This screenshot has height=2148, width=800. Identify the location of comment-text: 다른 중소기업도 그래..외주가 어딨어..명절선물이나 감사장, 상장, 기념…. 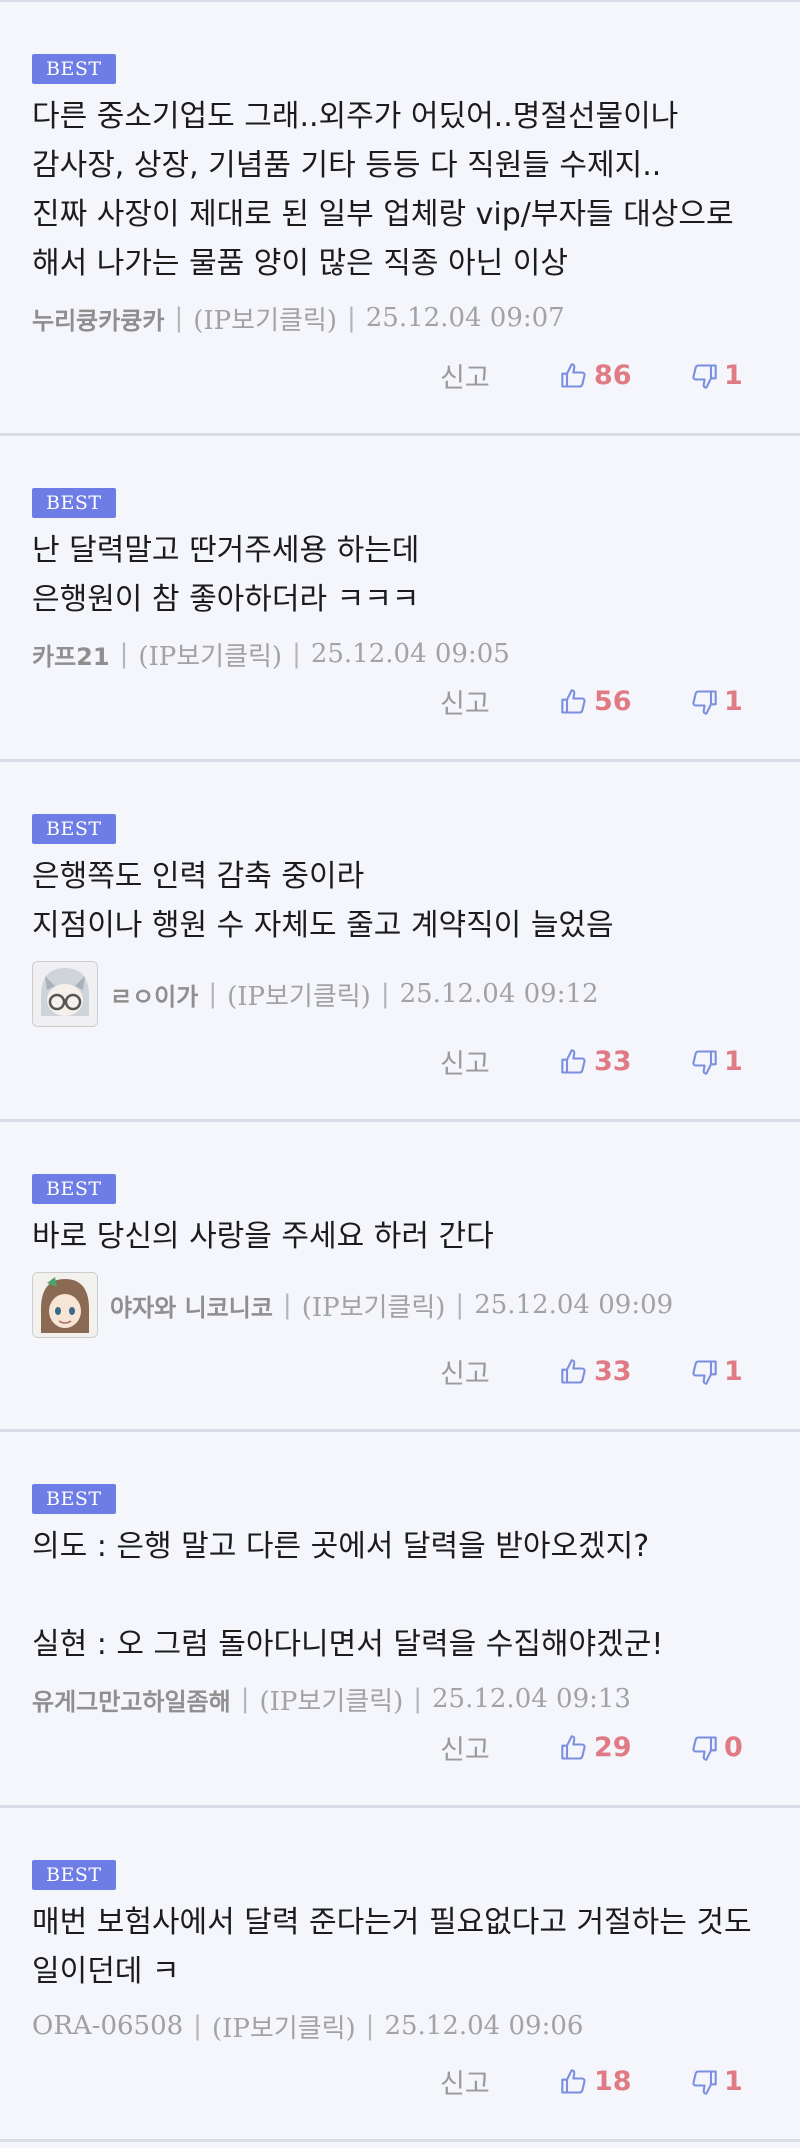
(383, 190).